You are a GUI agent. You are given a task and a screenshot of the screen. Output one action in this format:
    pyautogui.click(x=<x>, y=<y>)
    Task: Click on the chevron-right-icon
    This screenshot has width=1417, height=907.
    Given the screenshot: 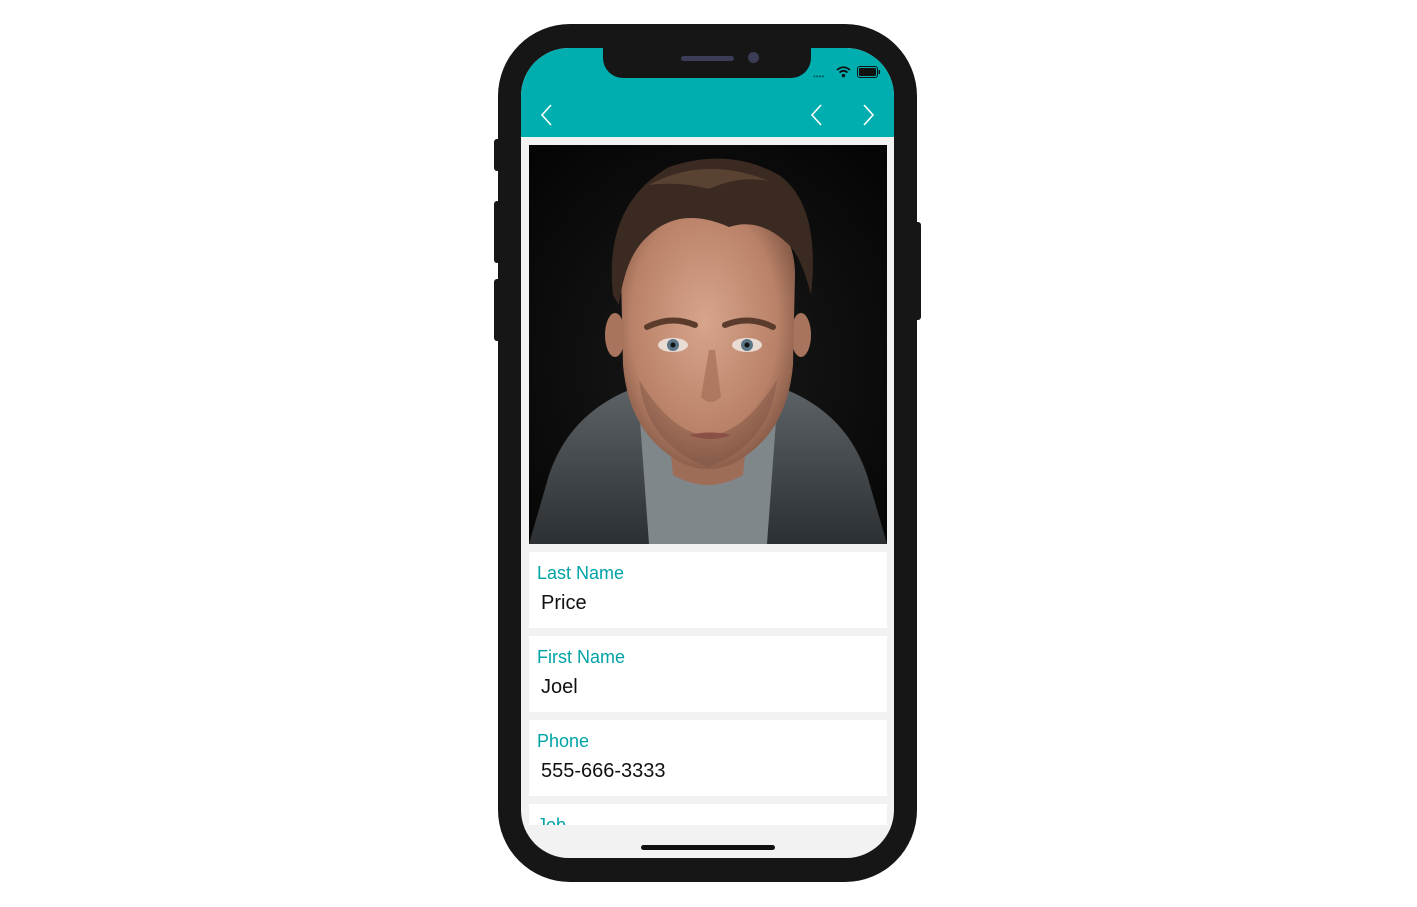 What is the action you would take?
    pyautogui.click(x=869, y=115)
    